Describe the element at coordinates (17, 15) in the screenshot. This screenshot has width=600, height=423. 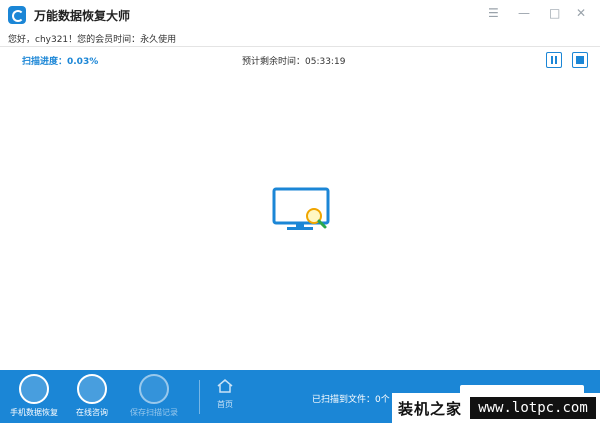
I see `app-logo-icon` at that location.